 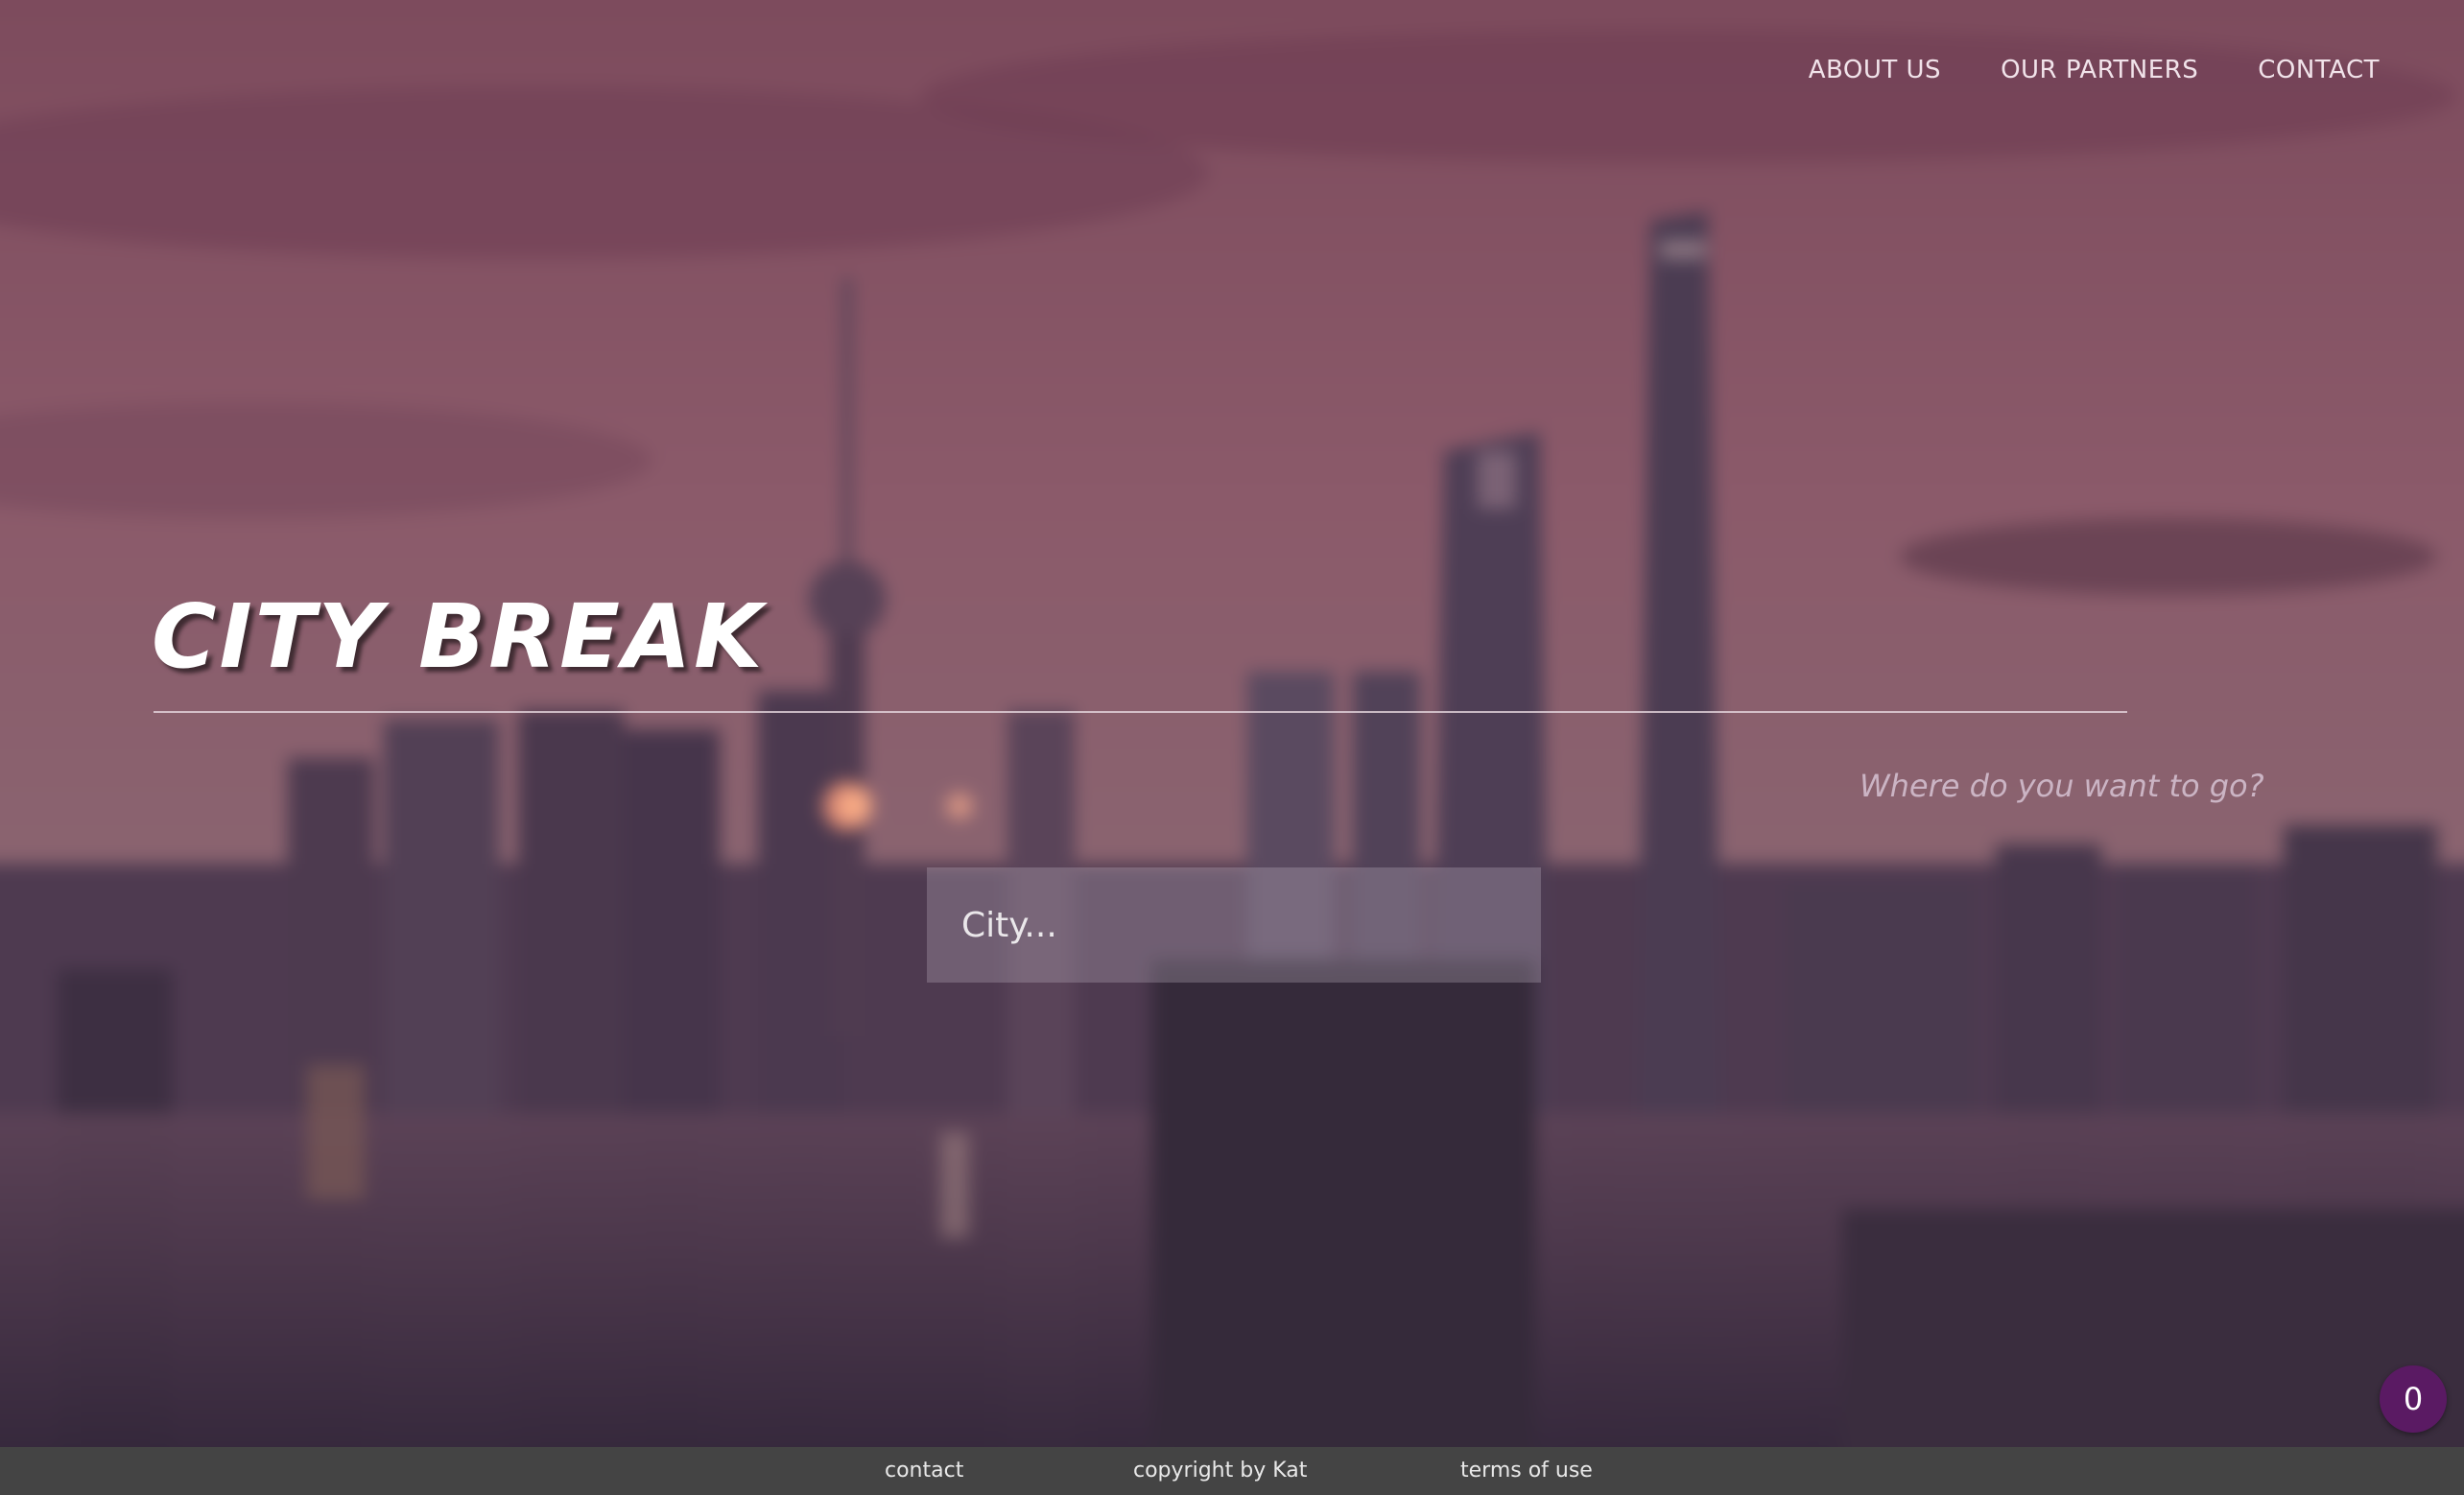 What do you see at coordinates (2099, 70) in the screenshot?
I see `nav-our-partners: OUR PARTNERS` at bounding box center [2099, 70].